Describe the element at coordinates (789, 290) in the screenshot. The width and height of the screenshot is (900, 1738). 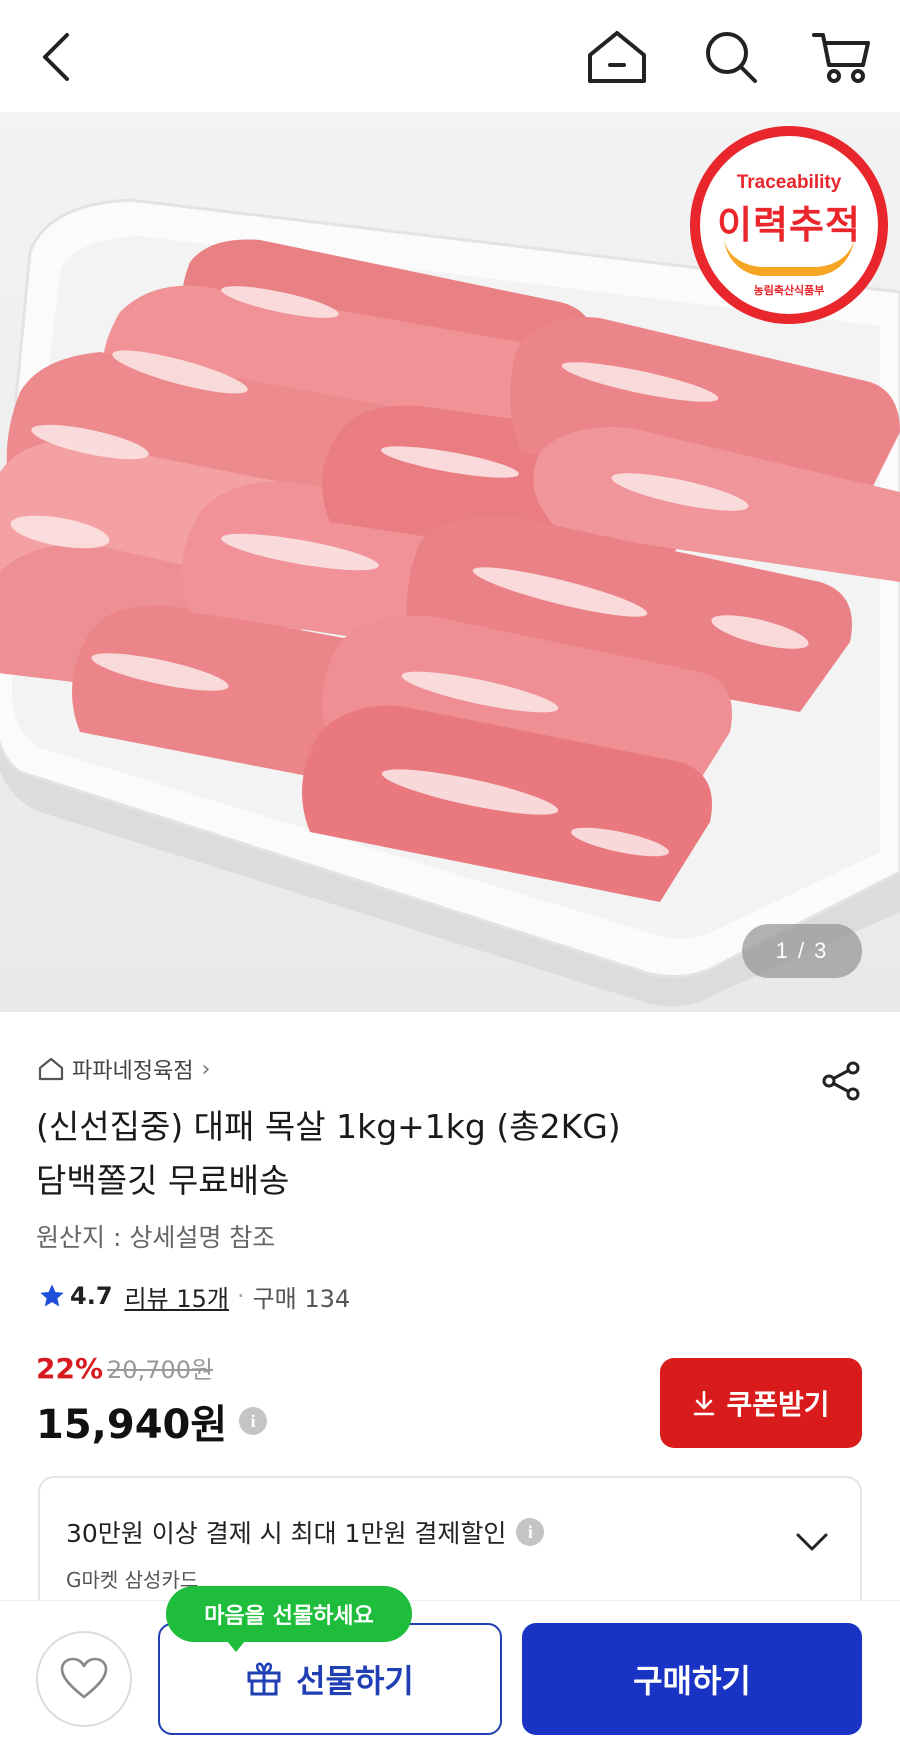
I see `badge-issuer: 농림축산식품부` at that location.